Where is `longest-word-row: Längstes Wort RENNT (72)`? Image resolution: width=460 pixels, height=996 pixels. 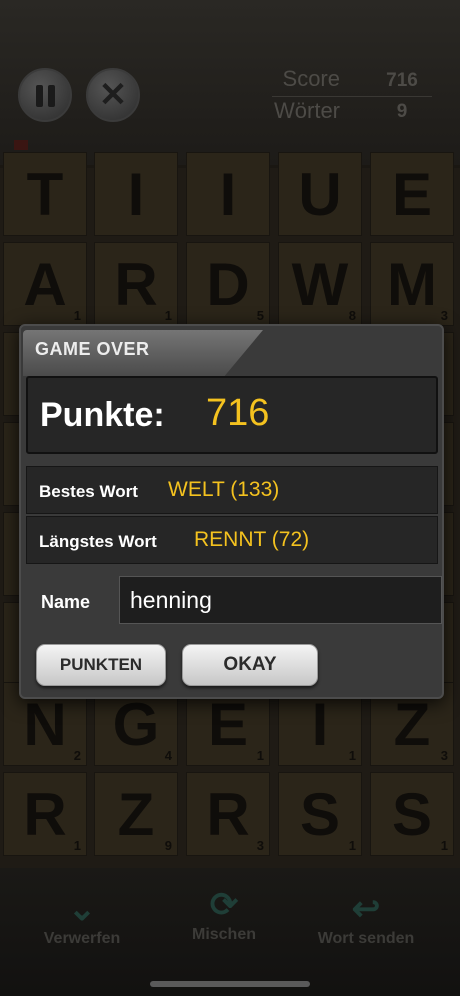 longest-word-row: Längstes Wort RENNT (72) is located at coordinates (232, 540).